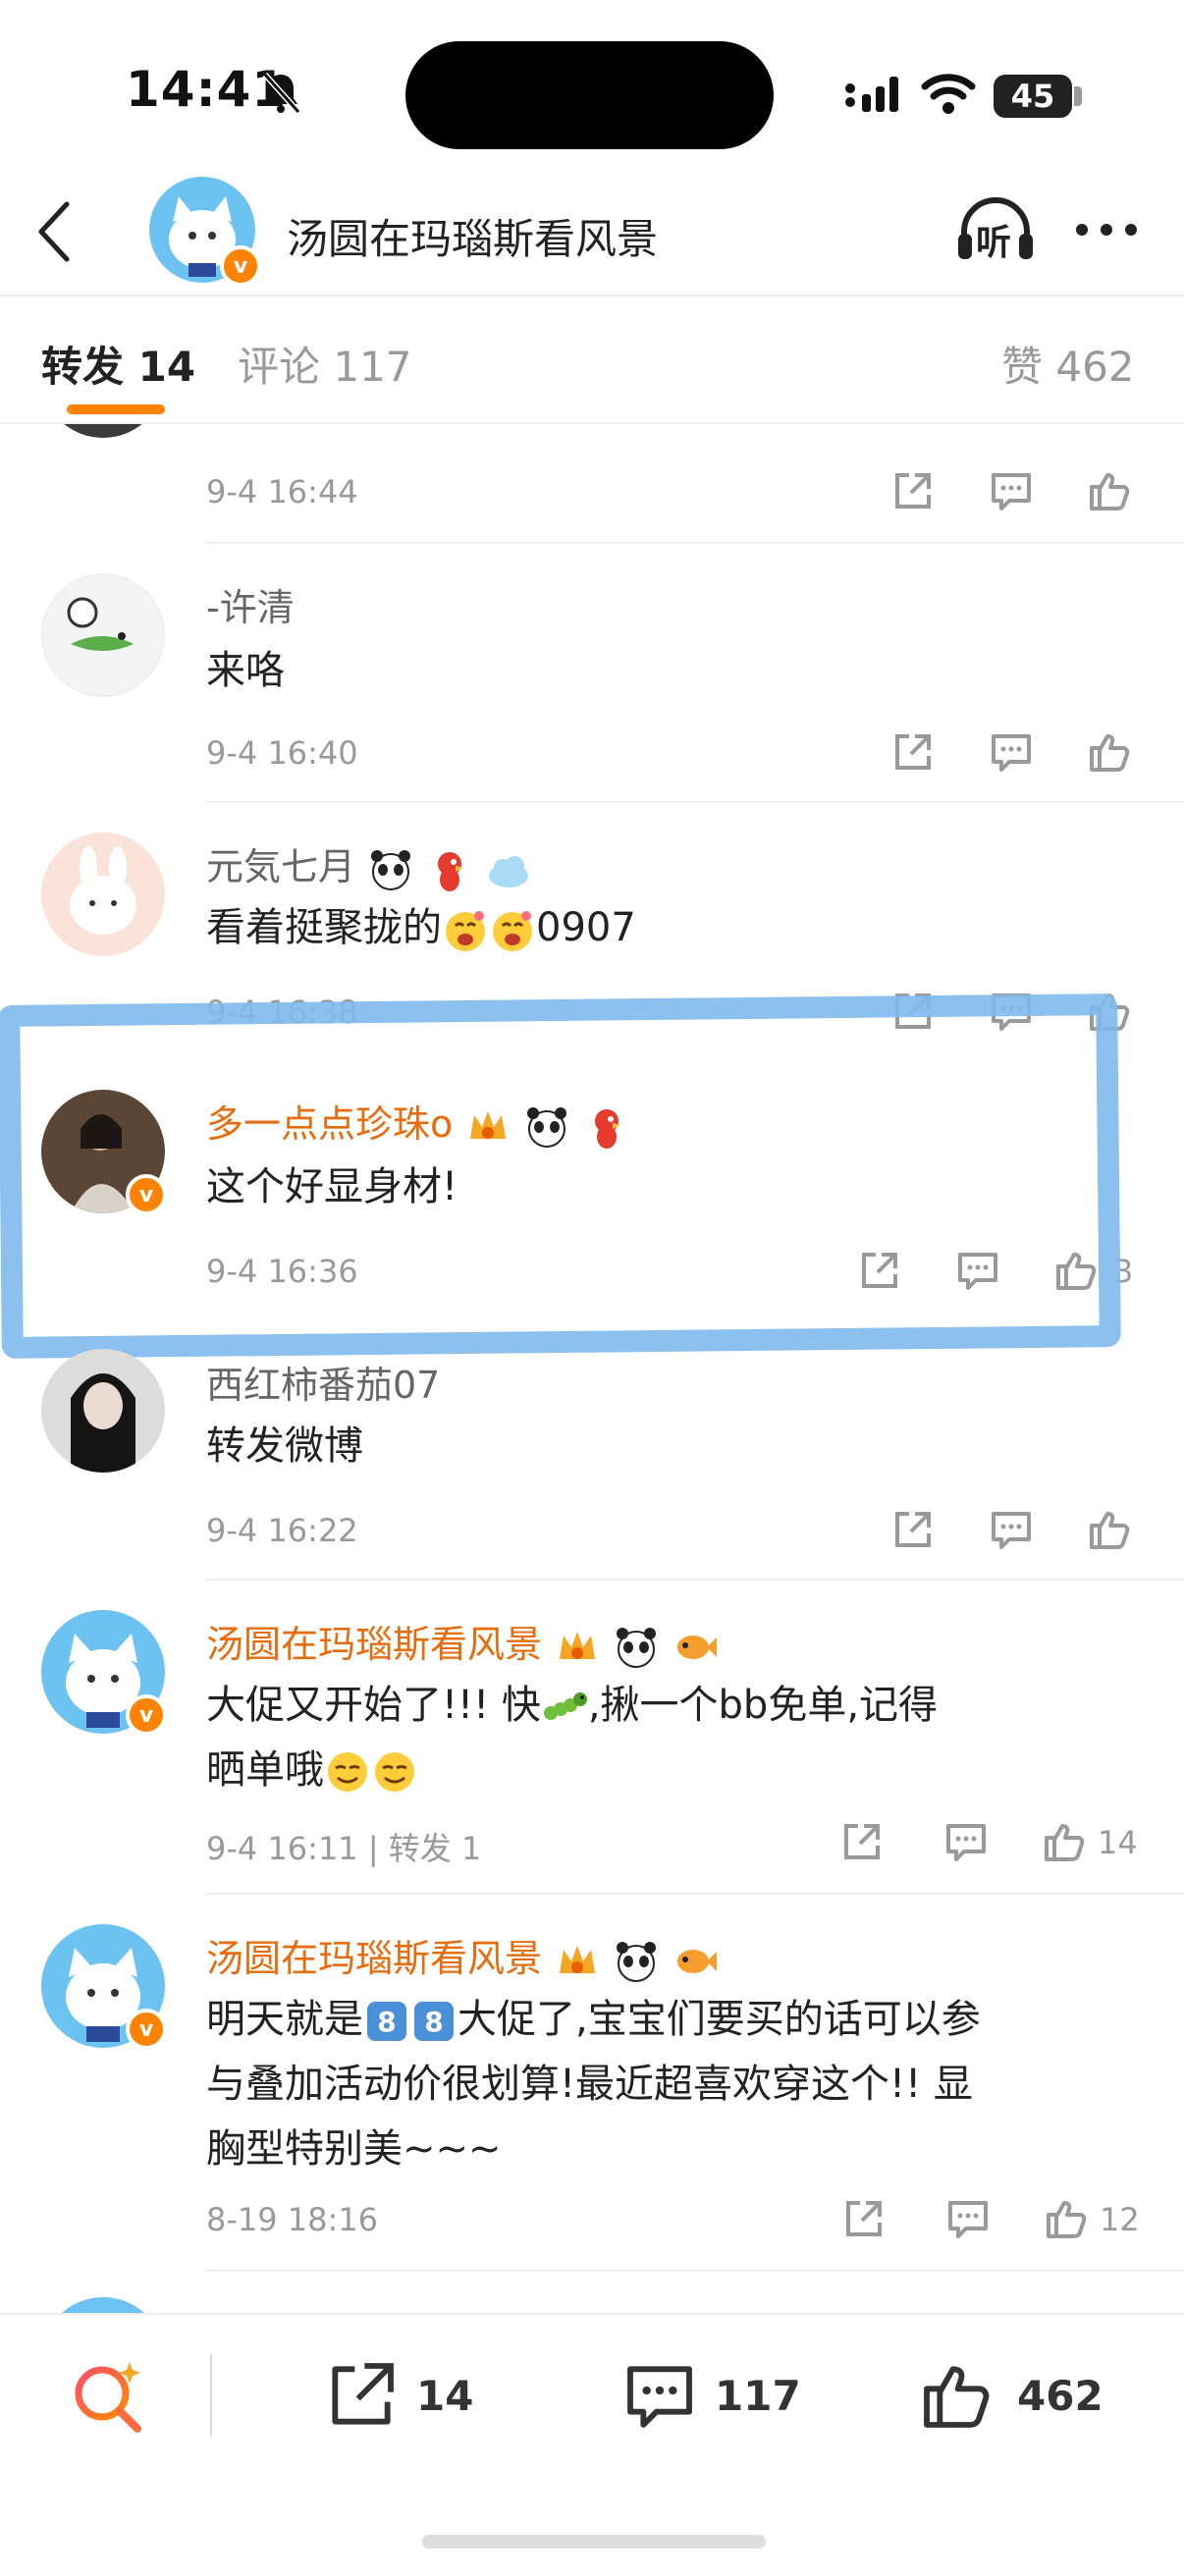 Image resolution: width=1184 pixels, height=2576 pixels. Describe the element at coordinates (445, 2396) in the screenshot. I see `repost-count: 14` at that location.